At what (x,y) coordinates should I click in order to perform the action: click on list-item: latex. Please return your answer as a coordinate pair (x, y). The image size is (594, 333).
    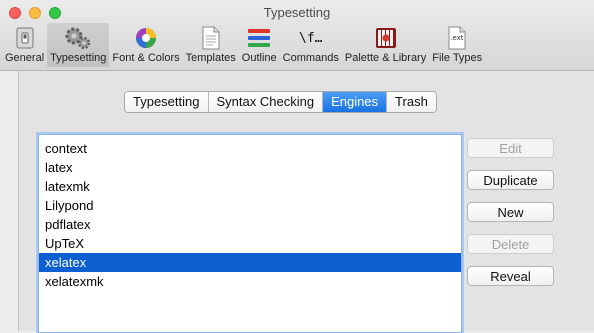
    Looking at the image, I should click on (250, 167).